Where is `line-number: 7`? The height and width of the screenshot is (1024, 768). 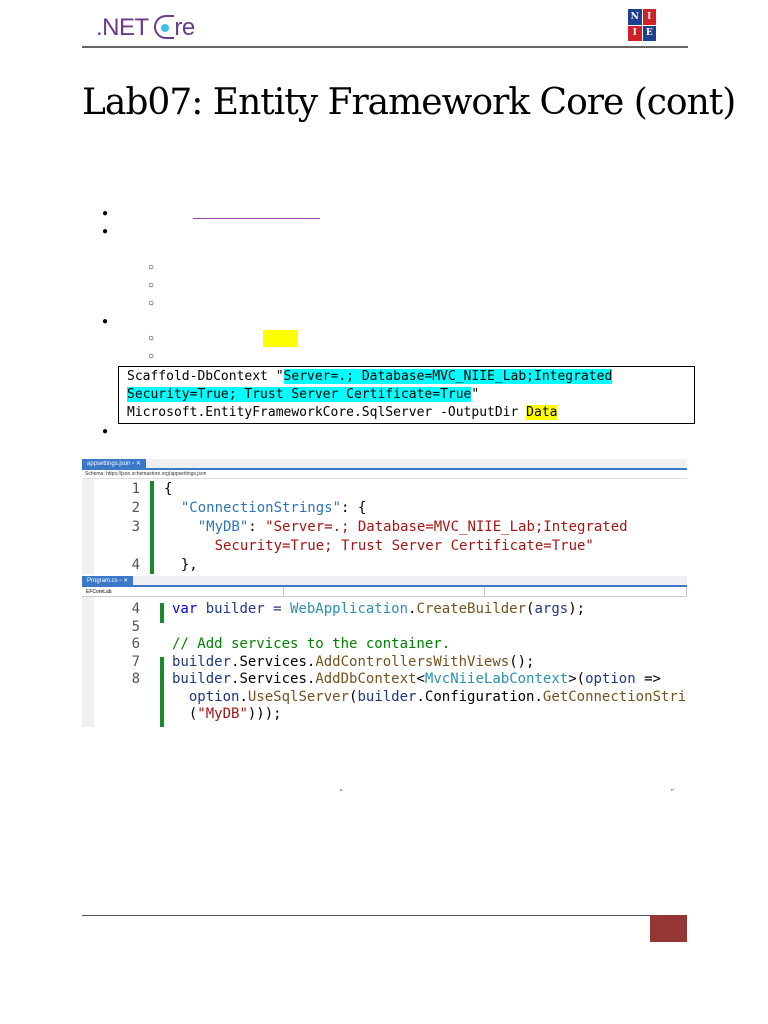 line-number: 7 is located at coordinates (135, 661).